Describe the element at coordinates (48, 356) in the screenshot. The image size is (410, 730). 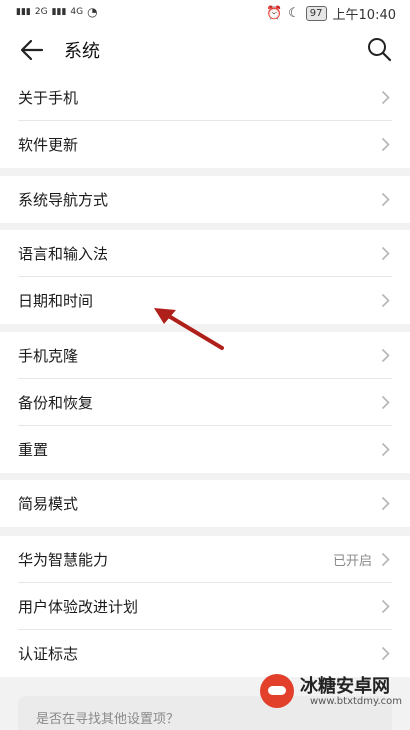
I see `settings-row-label: 手机克隆` at that location.